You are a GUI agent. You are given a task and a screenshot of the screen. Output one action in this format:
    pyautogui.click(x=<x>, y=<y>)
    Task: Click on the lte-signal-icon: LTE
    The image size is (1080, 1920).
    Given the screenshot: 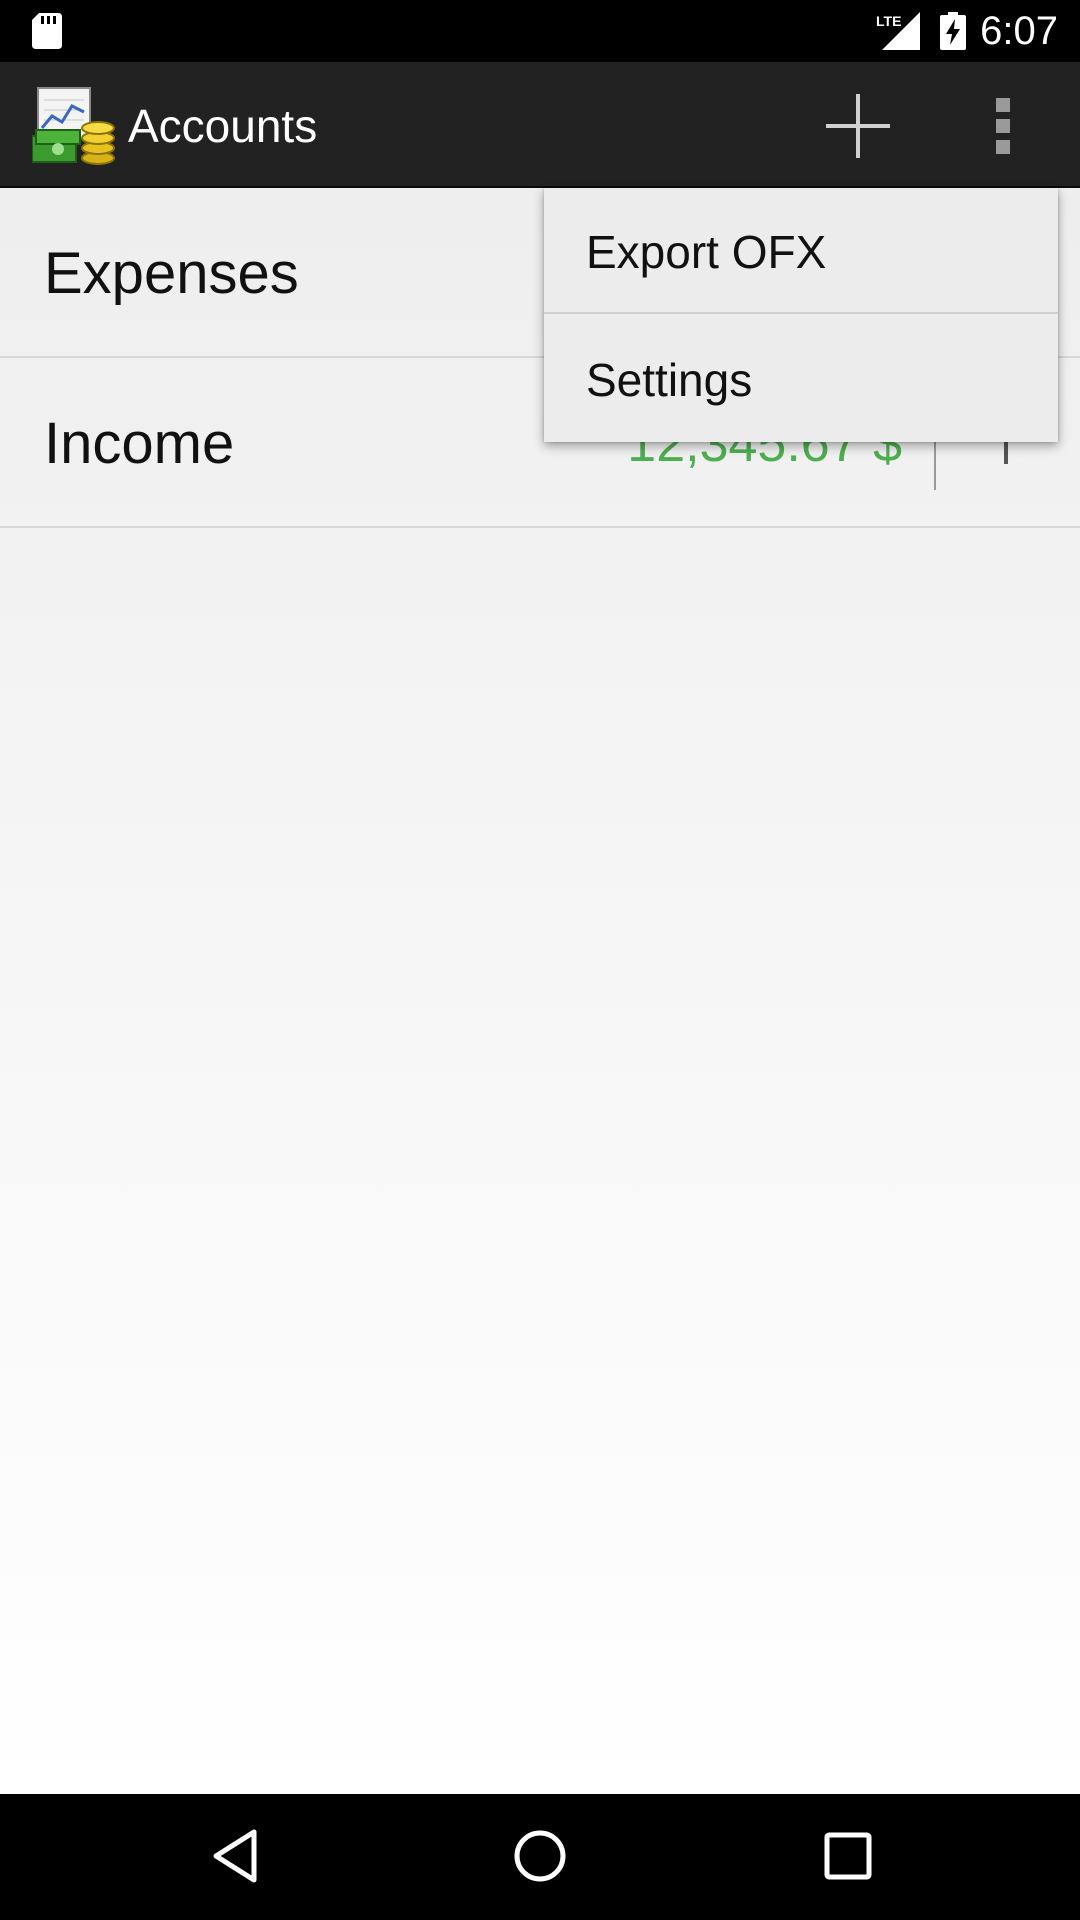 What is the action you would take?
    pyautogui.click(x=898, y=33)
    